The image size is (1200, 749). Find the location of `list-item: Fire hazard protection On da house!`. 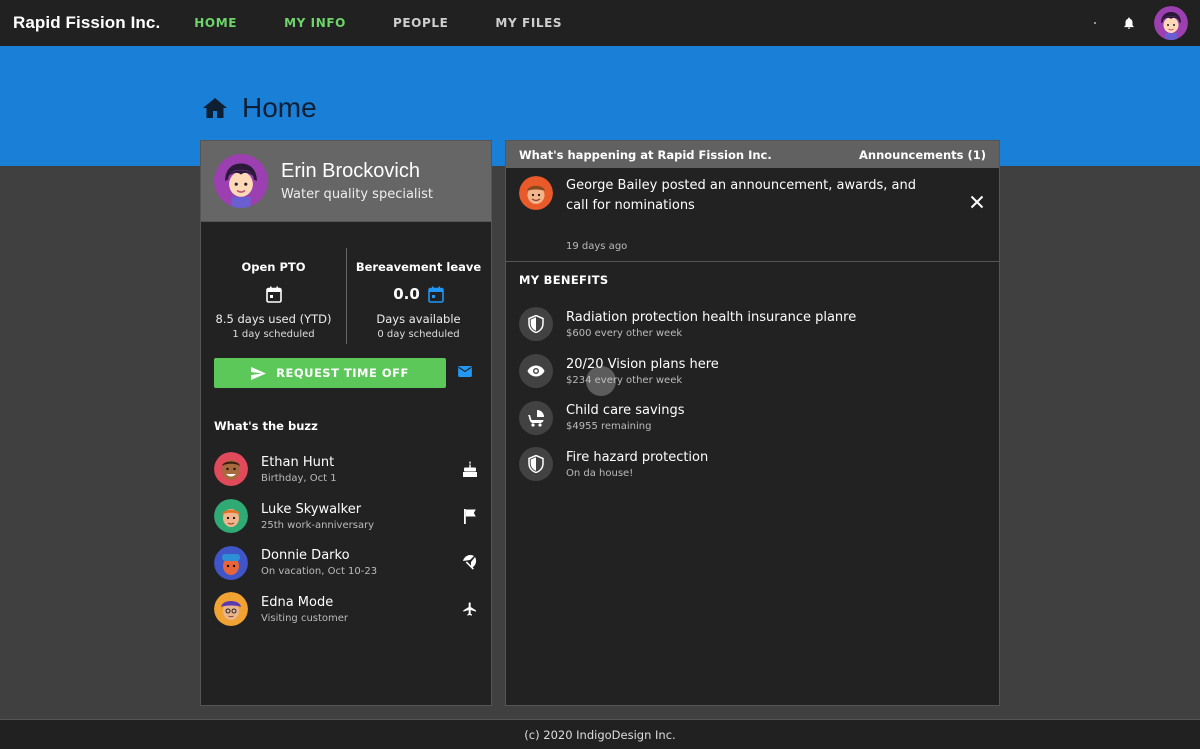

list-item: Fire hazard protection On da house! is located at coordinates (687, 464).